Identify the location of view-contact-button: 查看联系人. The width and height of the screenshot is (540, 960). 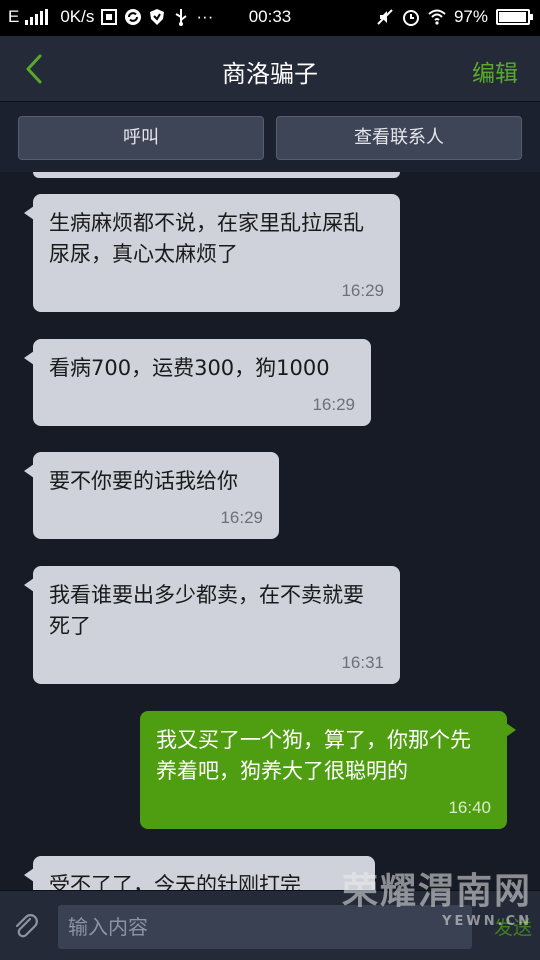
(399, 138).